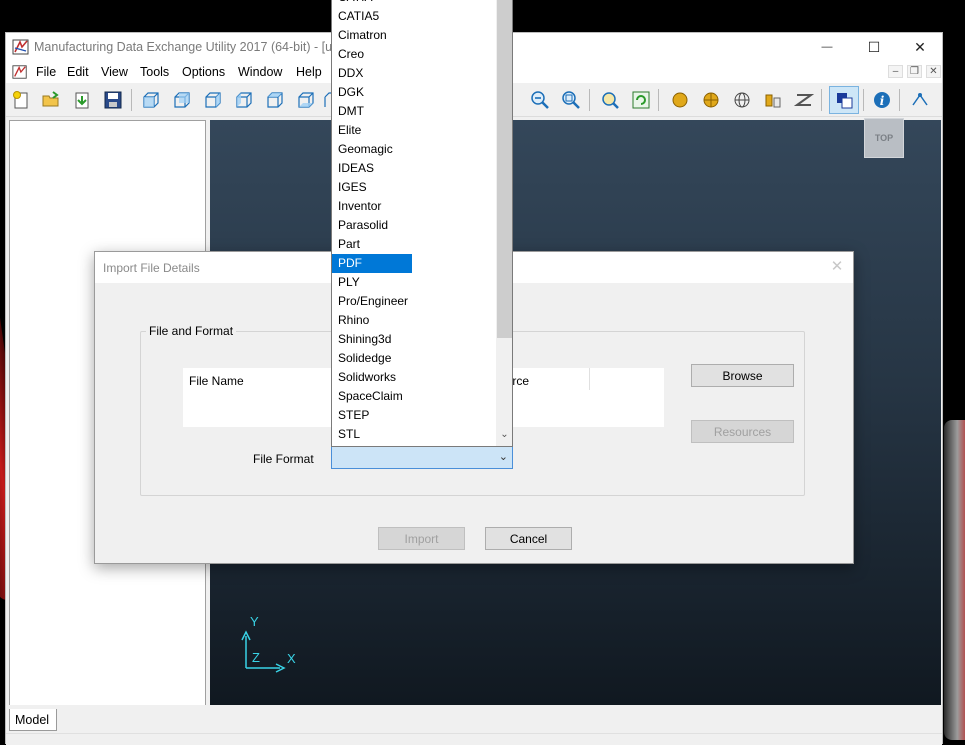 This screenshot has height=745, width=965. I want to click on import-icon, so click(82, 100).